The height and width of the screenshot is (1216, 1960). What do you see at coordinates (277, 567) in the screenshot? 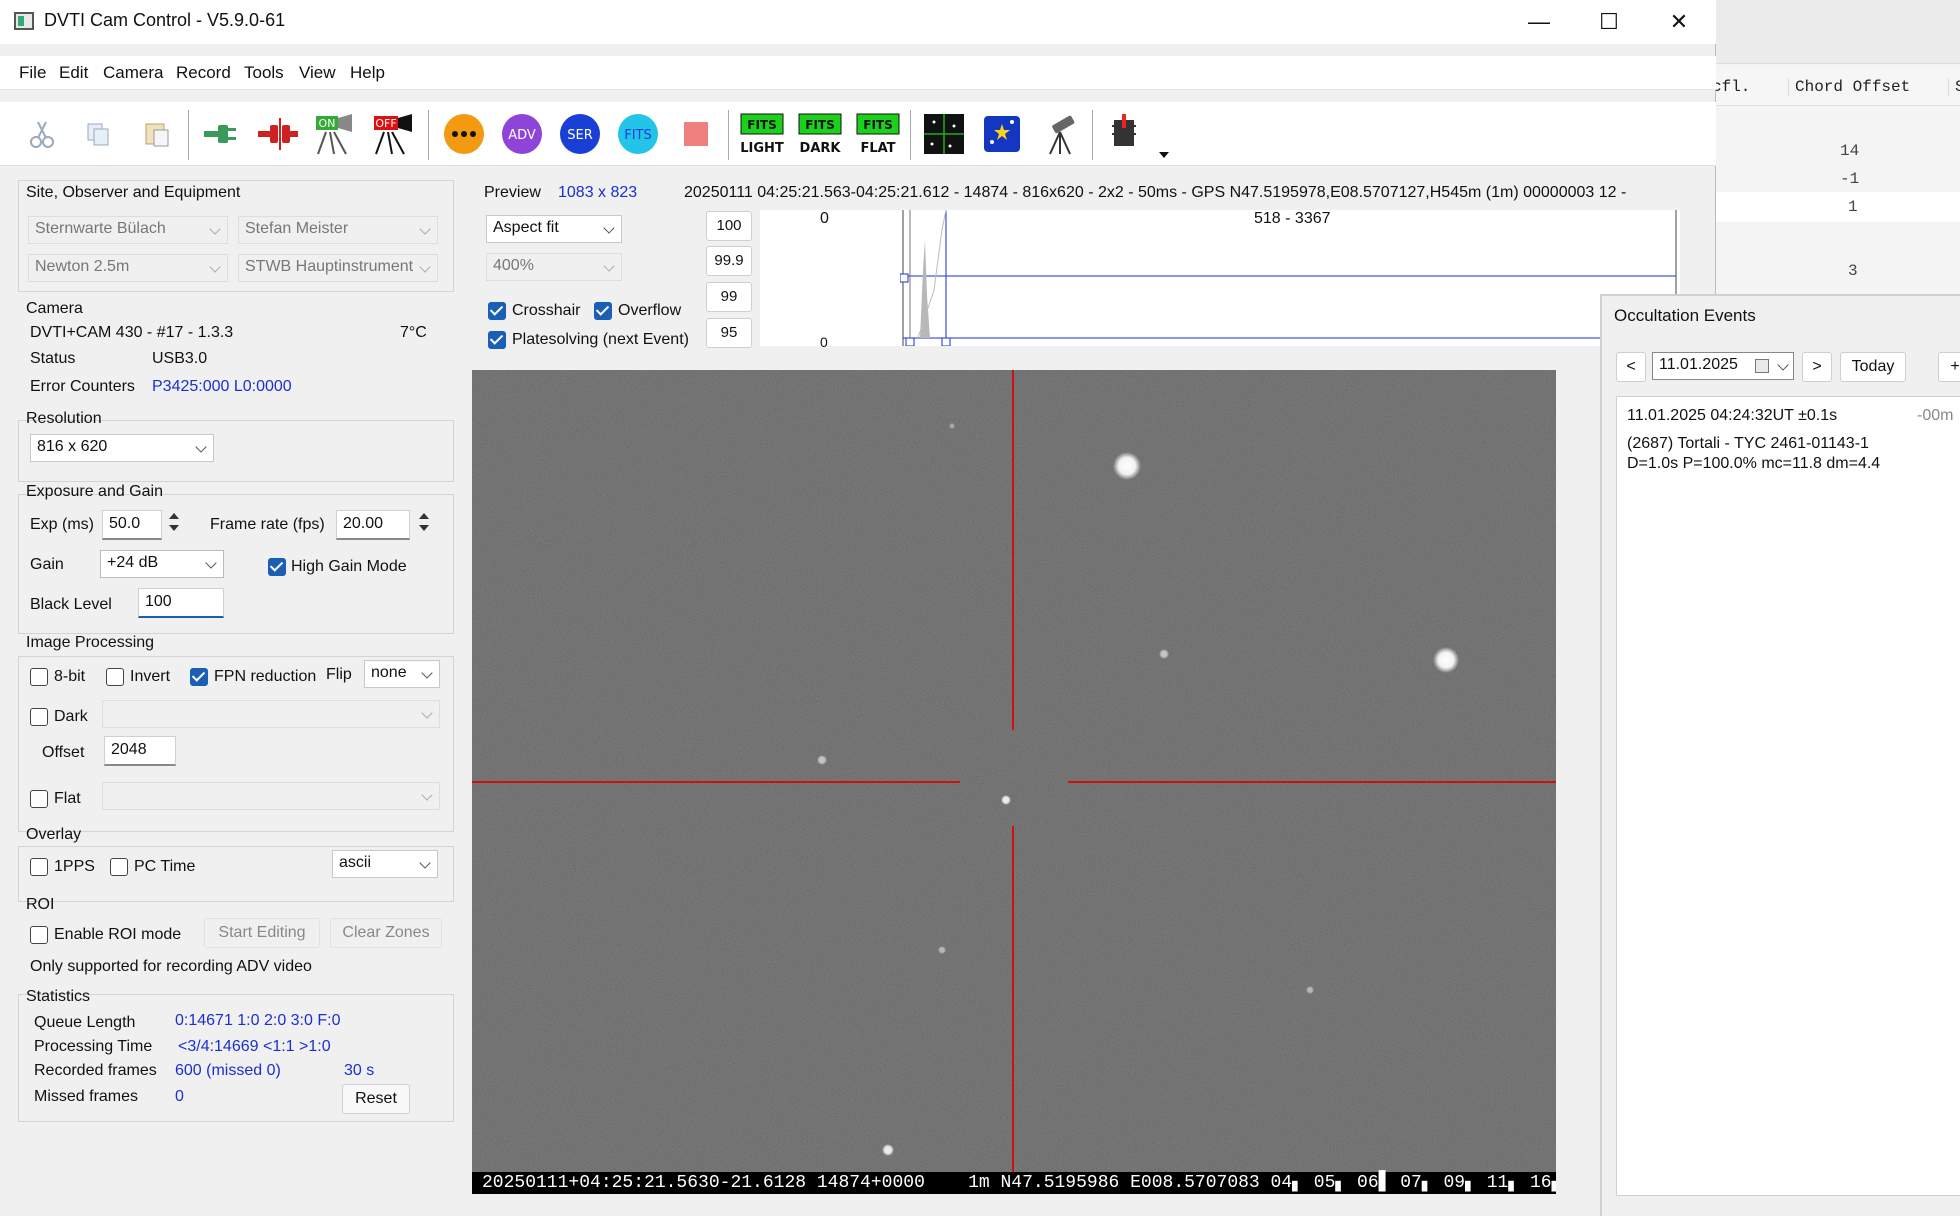
I see `high-gain-checkbox` at bounding box center [277, 567].